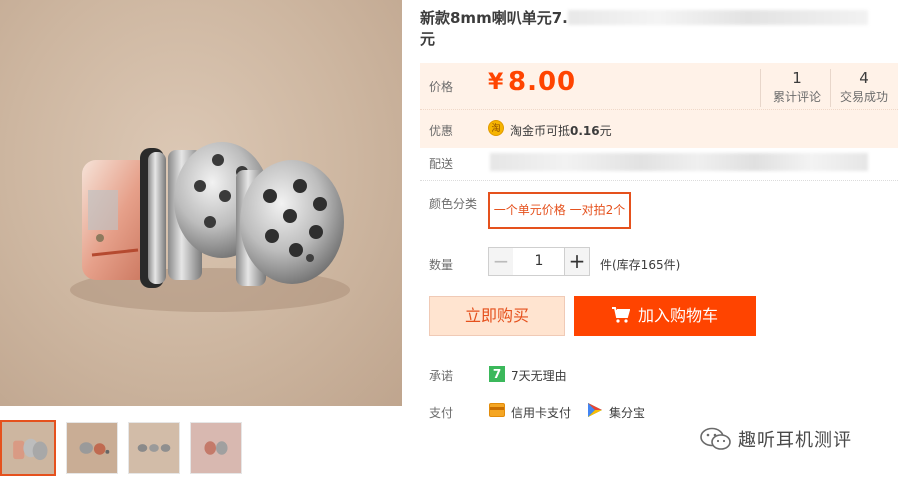  I want to click on shopping-cart-icon, so click(620, 315).